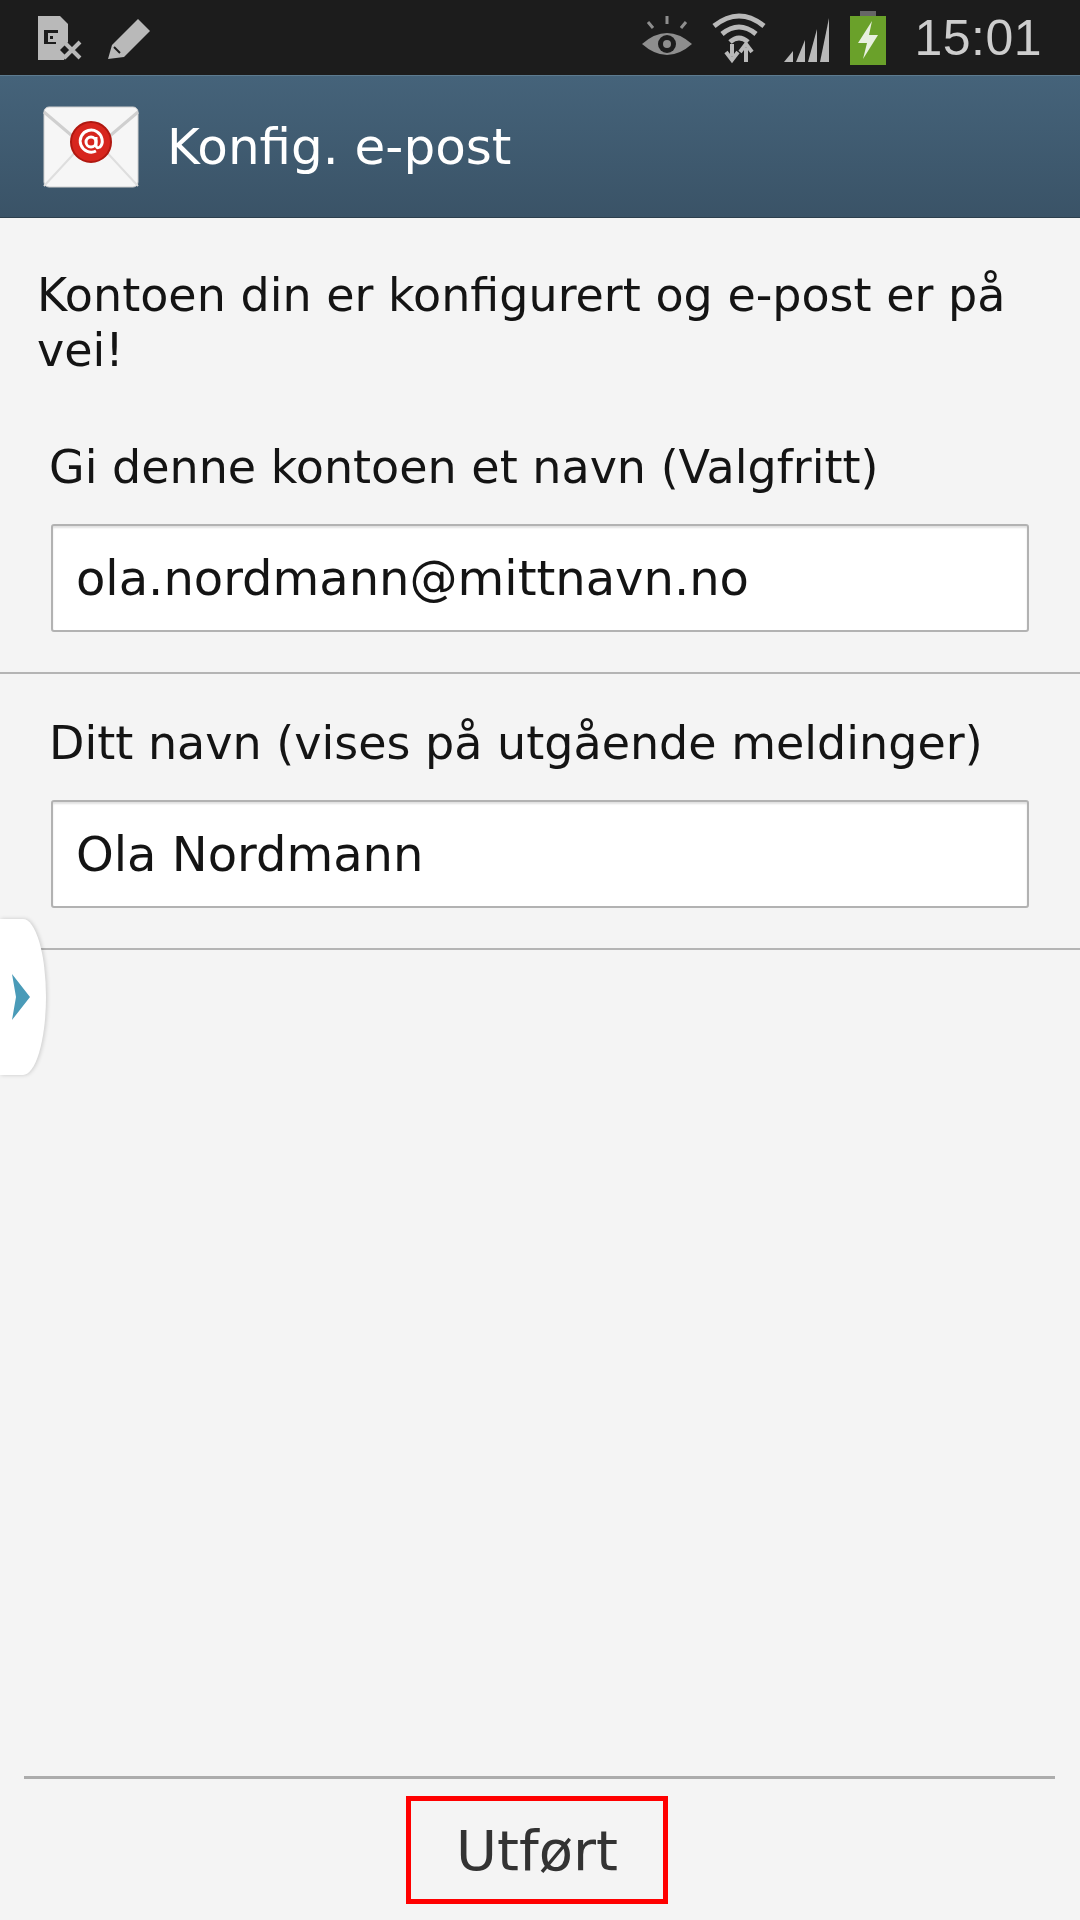  What do you see at coordinates (464, 467) in the screenshot?
I see `field-label: Gi denne kontoen et navn (Valgfritt)` at bounding box center [464, 467].